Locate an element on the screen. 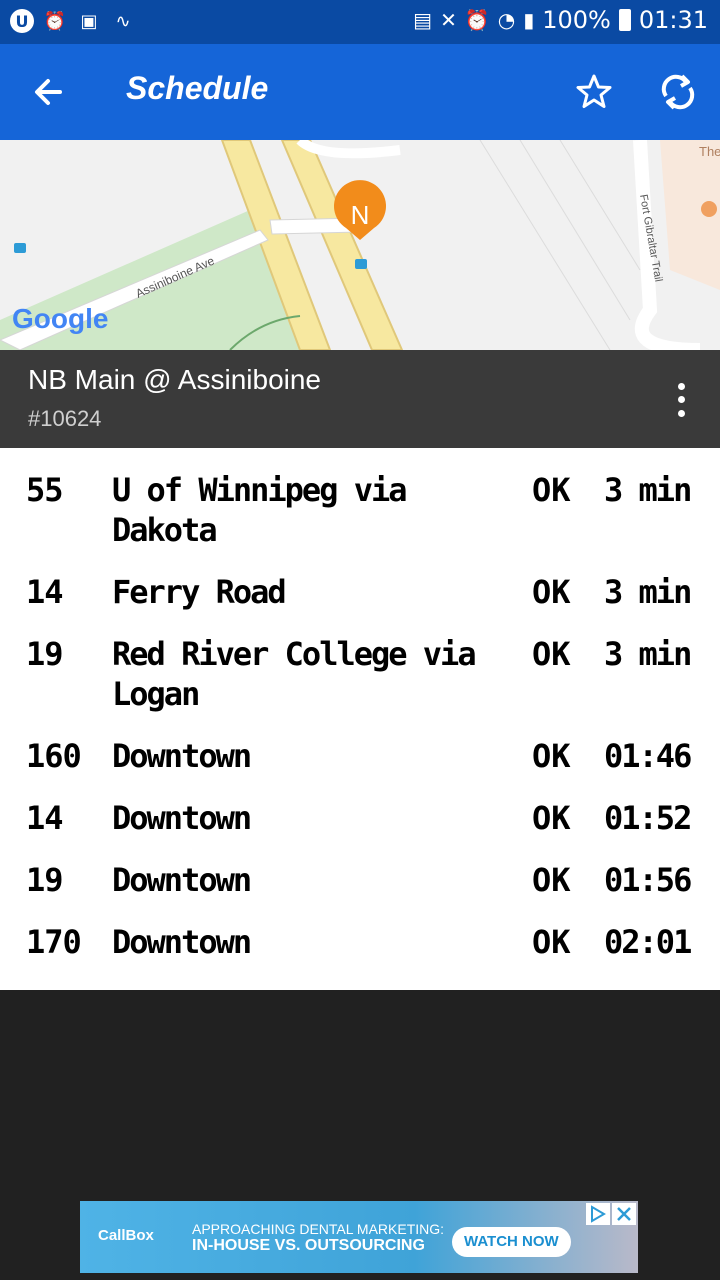  destination-line-2: Dakota is located at coordinates (165, 530).